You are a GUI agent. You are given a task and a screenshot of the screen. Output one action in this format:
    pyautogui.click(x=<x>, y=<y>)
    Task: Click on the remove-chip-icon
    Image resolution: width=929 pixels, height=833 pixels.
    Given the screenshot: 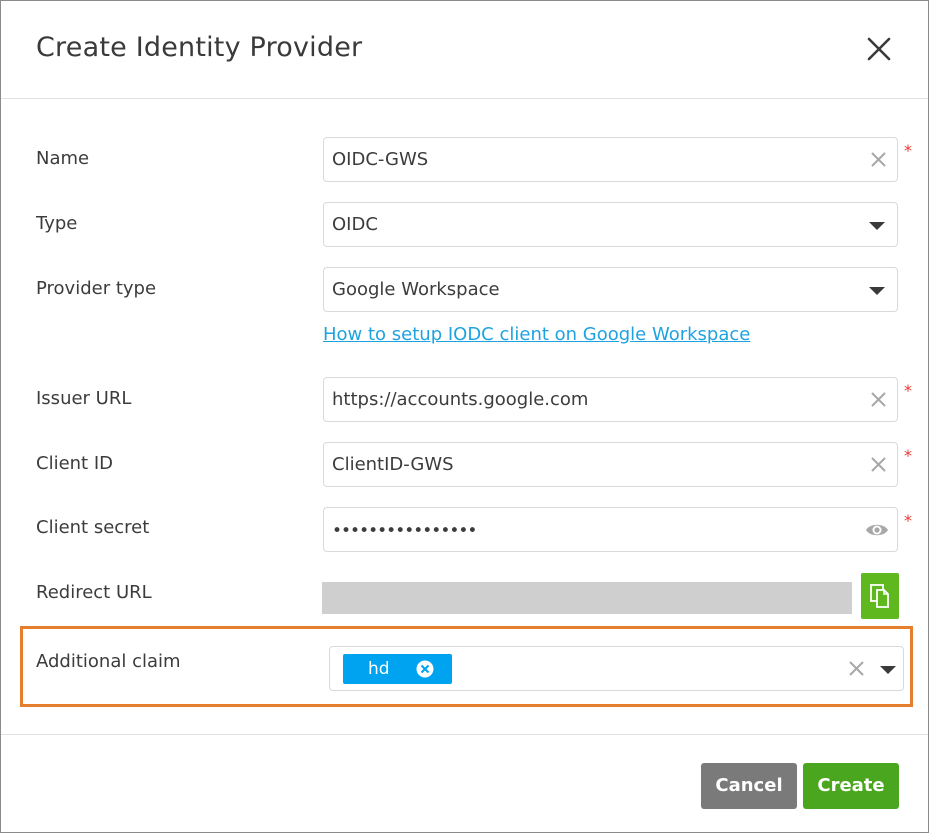 What is the action you would take?
    pyautogui.click(x=425, y=669)
    